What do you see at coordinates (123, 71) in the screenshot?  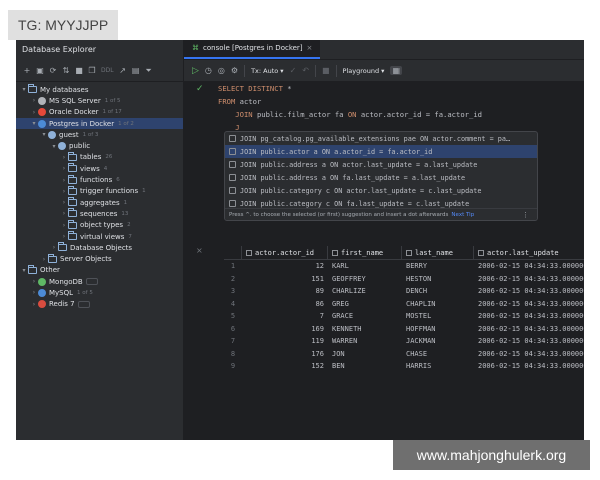 I see `jump-to-editor-icon: ↗` at bounding box center [123, 71].